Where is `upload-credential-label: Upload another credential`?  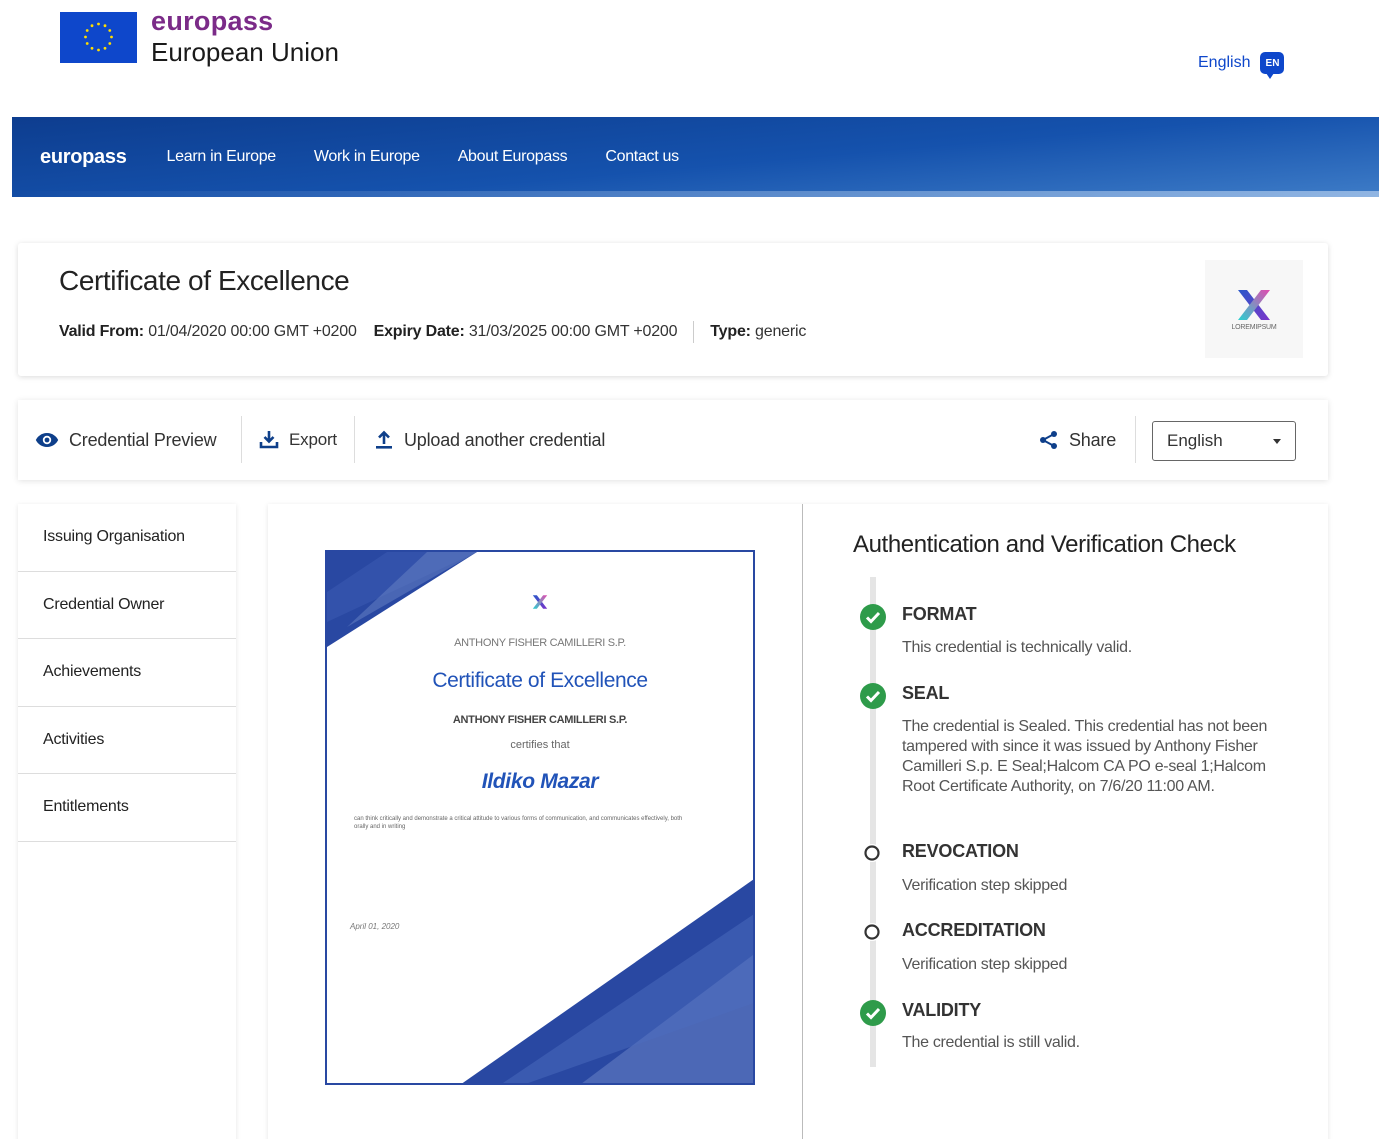 upload-credential-label: Upload another credential is located at coordinates (504, 440).